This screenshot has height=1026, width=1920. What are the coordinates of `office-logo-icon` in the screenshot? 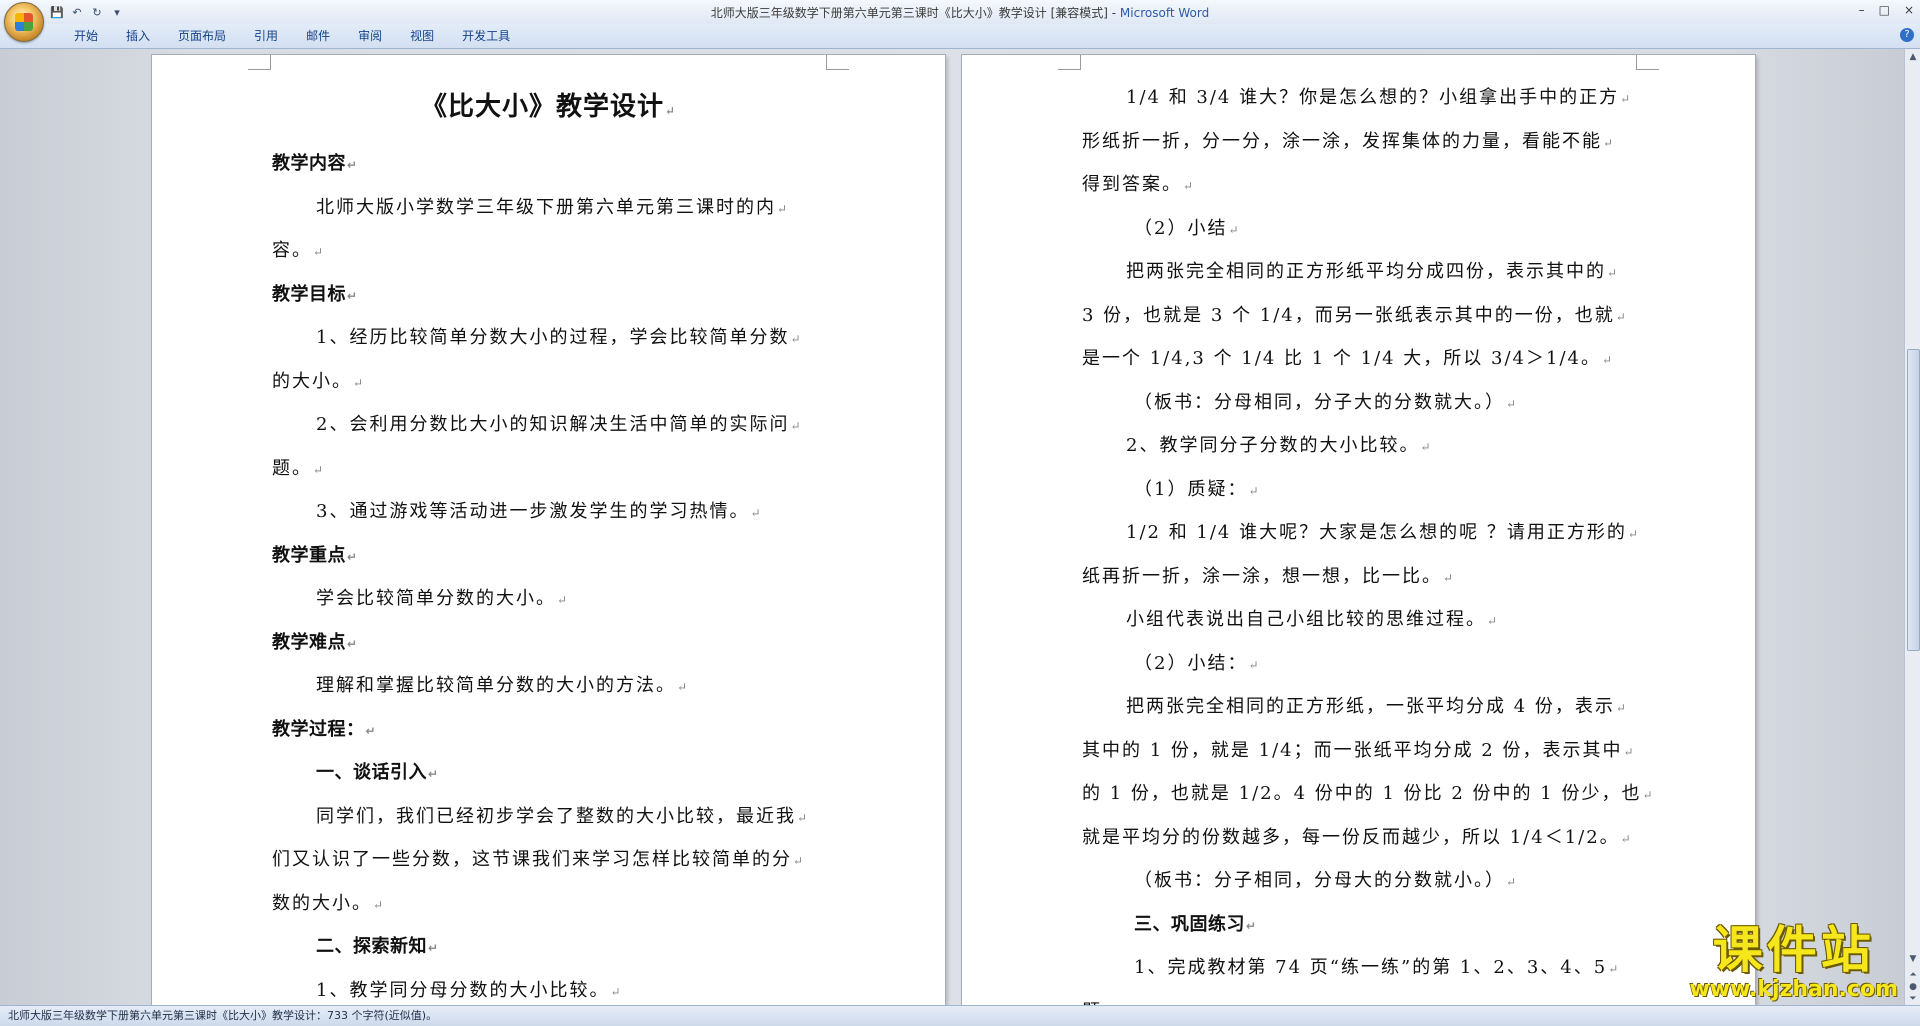 It's located at (24, 22).